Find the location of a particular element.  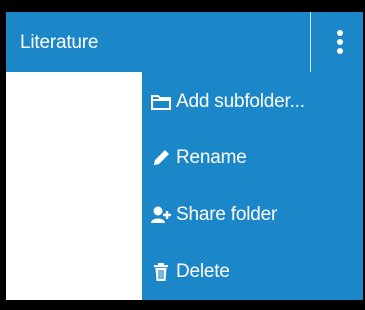

pencil-icon is located at coordinates (161, 158).